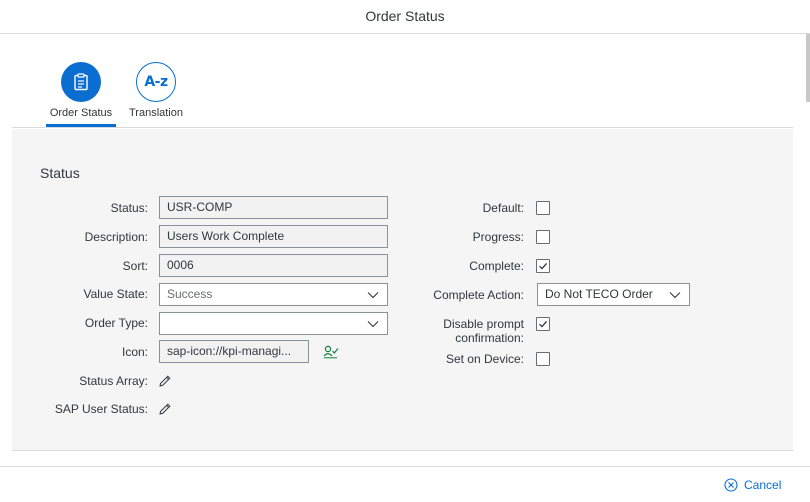 The image size is (810, 502). What do you see at coordinates (273, 265) in the screenshot?
I see `sort-field: 0006` at bounding box center [273, 265].